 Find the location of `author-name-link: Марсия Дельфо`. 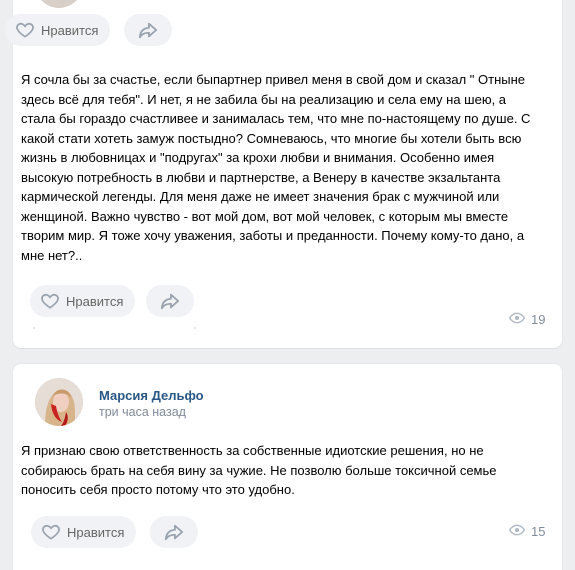

author-name-link: Марсия Дельфо is located at coordinates (151, 395).